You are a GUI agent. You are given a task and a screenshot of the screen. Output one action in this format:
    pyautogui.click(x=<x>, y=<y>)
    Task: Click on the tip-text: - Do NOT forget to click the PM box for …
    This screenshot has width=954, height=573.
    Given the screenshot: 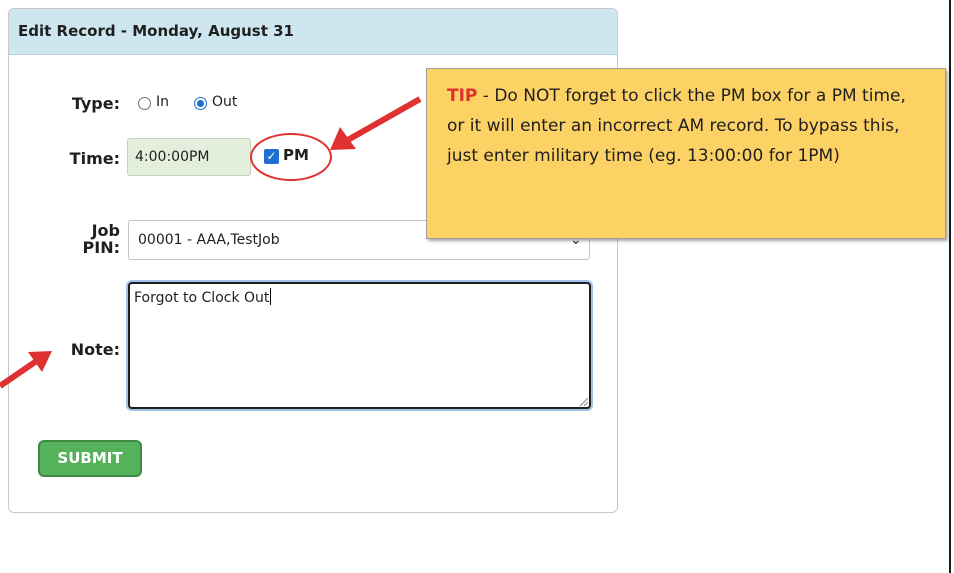 What is the action you would take?
    pyautogui.click(x=676, y=126)
    